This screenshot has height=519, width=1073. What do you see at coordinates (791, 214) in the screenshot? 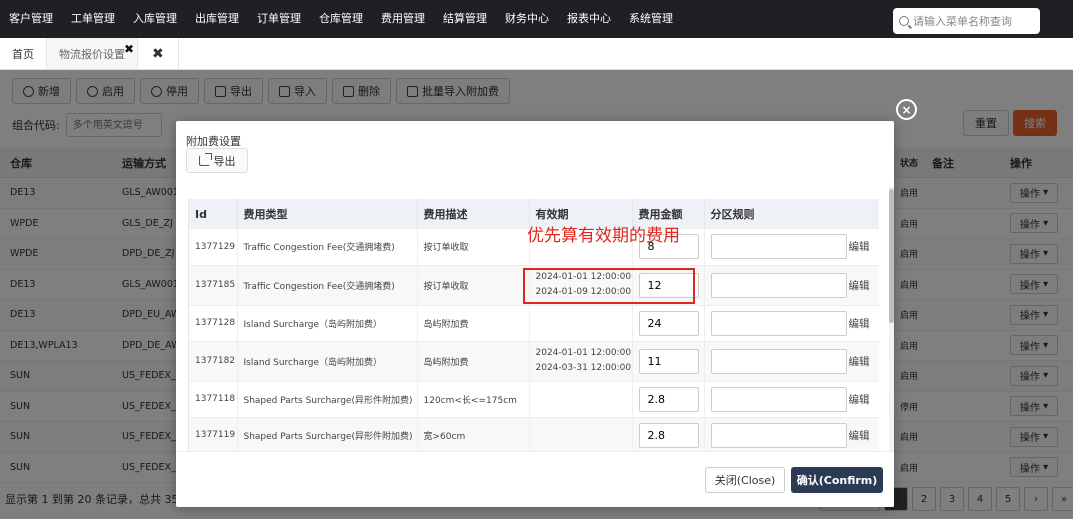
I see `col-zone-rule: 分区规则` at bounding box center [791, 214].